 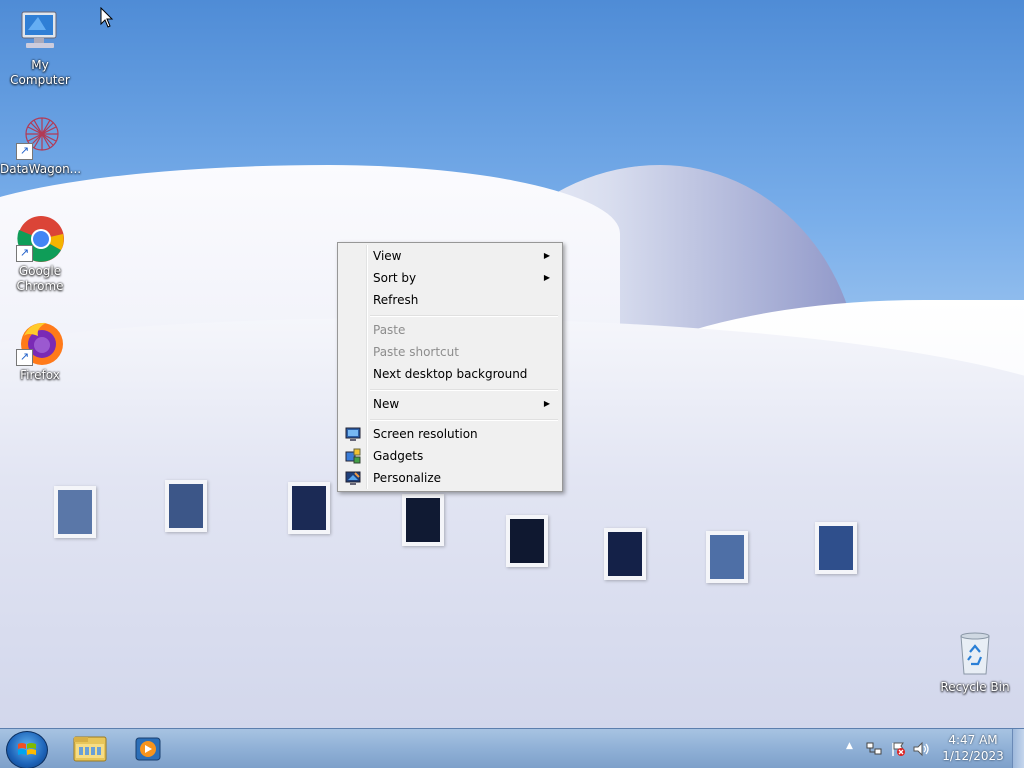 I want to click on menu-item-label: Sort by, so click(x=395, y=278).